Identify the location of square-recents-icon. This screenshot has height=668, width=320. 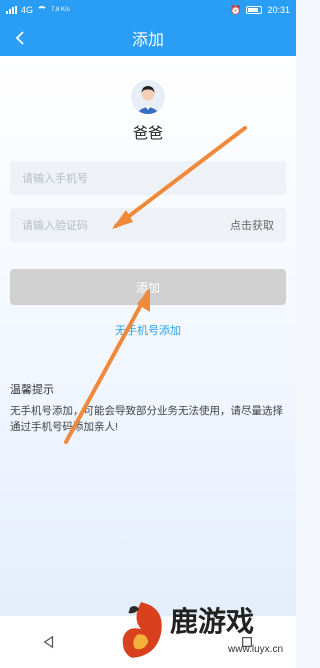
(246, 642).